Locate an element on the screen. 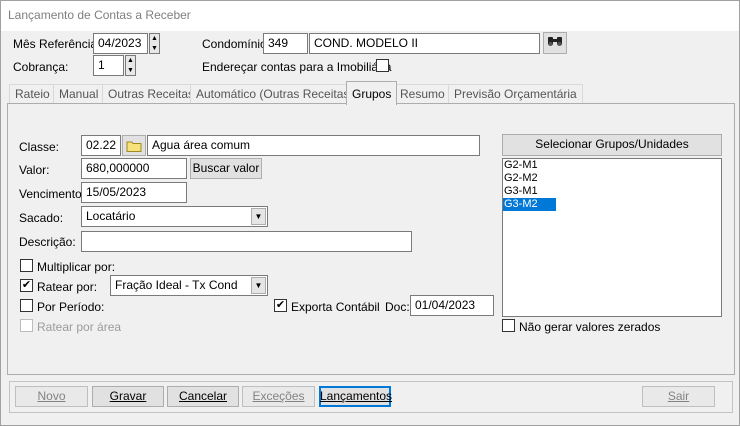  enderecar-checkbox is located at coordinates (382, 65).